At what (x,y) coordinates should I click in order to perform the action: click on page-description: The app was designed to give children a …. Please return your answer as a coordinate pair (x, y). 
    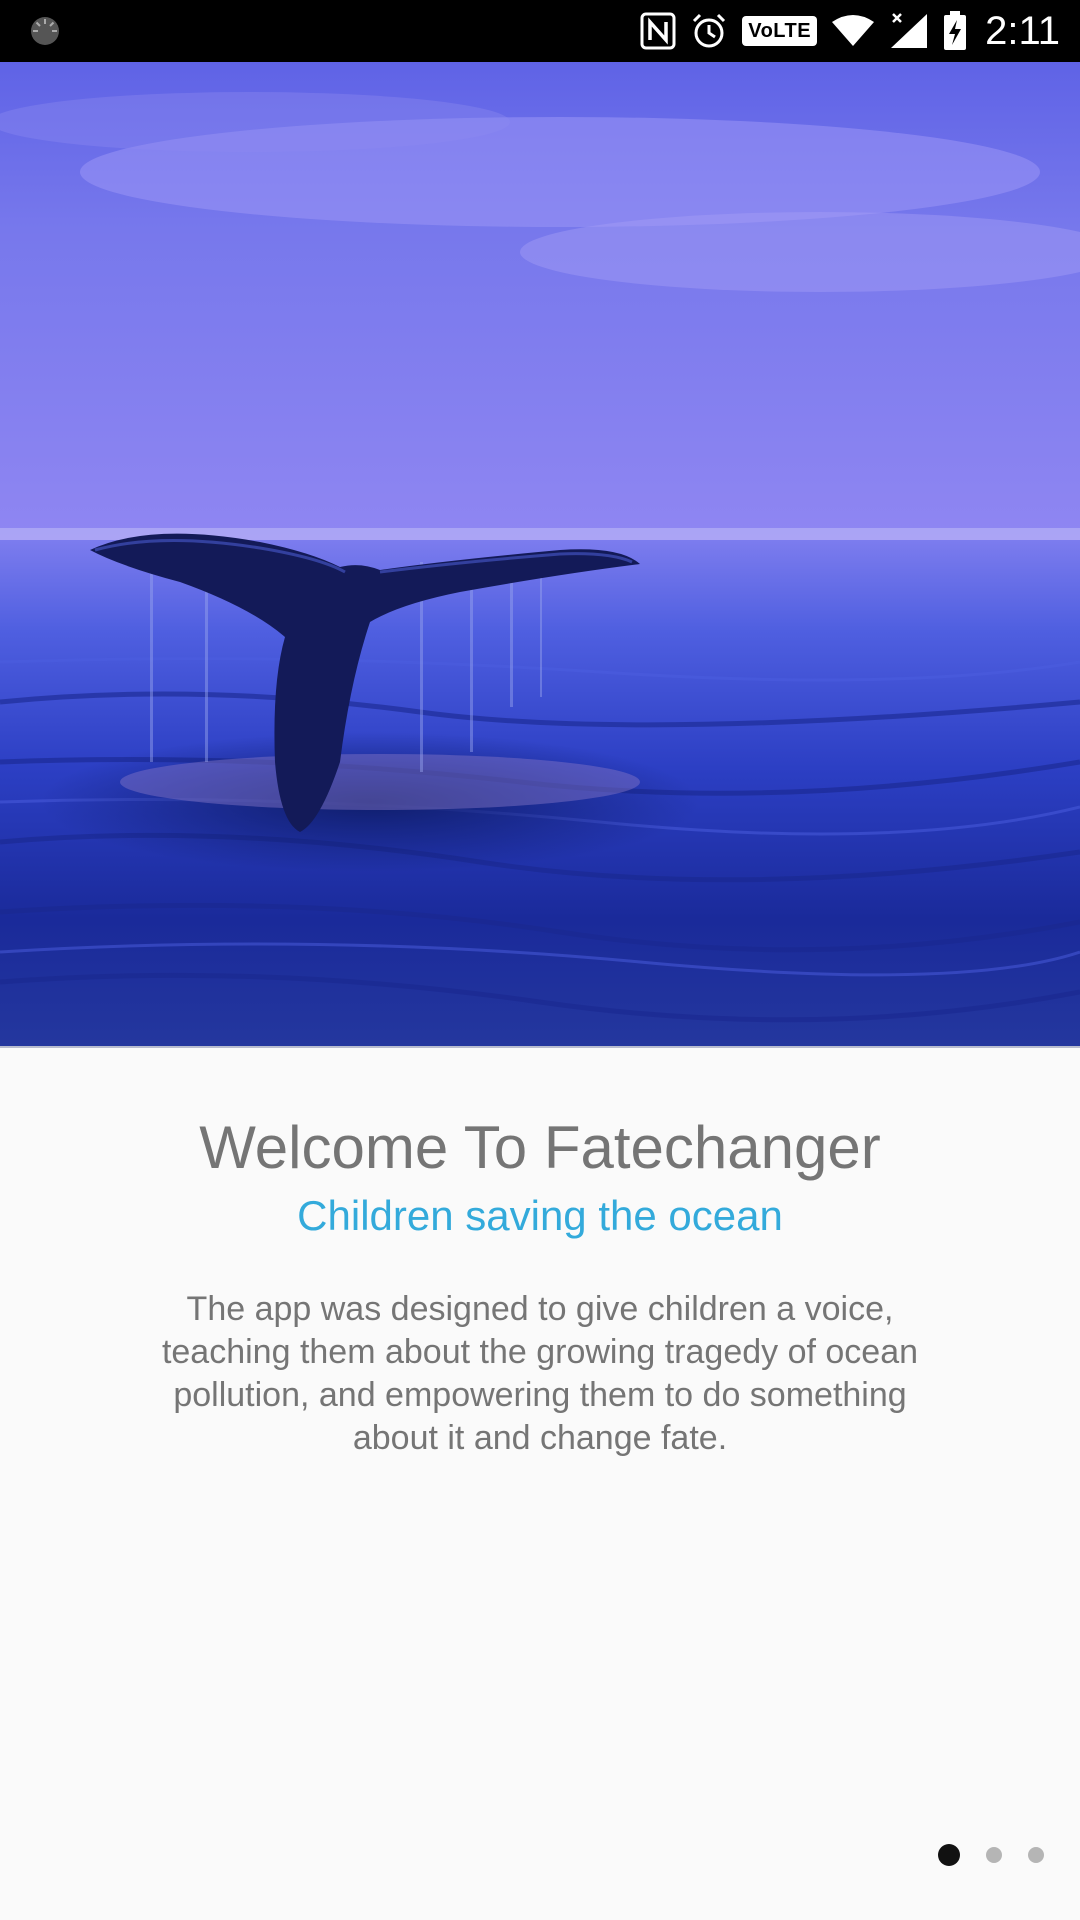
    Looking at the image, I should click on (540, 1373).